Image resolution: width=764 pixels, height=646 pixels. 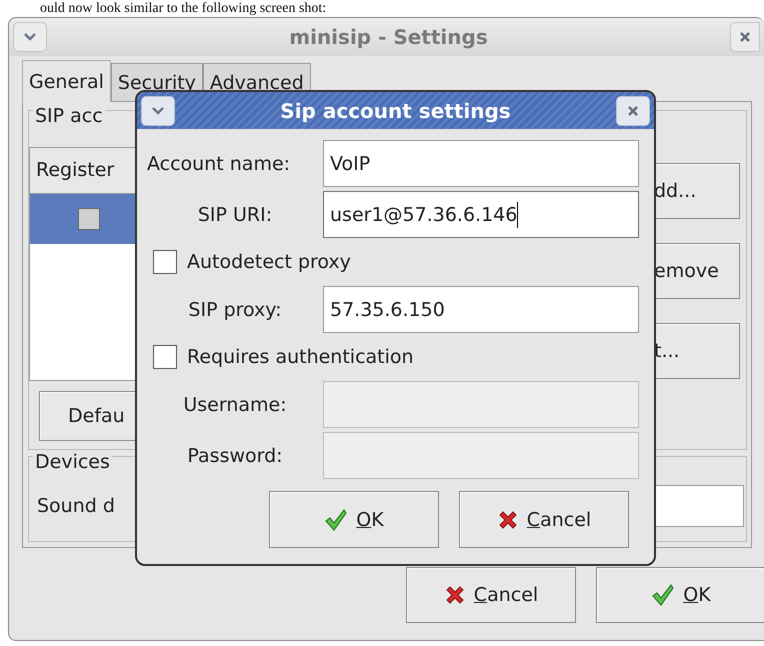 What do you see at coordinates (219, 163) in the screenshot?
I see `field-label: Account name:` at bounding box center [219, 163].